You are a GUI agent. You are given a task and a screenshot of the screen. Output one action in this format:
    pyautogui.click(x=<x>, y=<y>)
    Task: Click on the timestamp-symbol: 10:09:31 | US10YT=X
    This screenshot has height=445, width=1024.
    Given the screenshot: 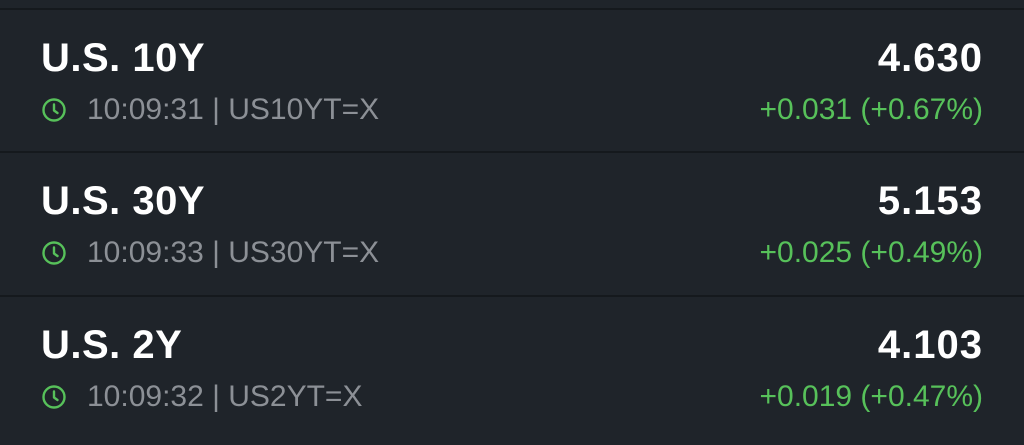 What is the action you would take?
    pyautogui.click(x=233, y=109)
    